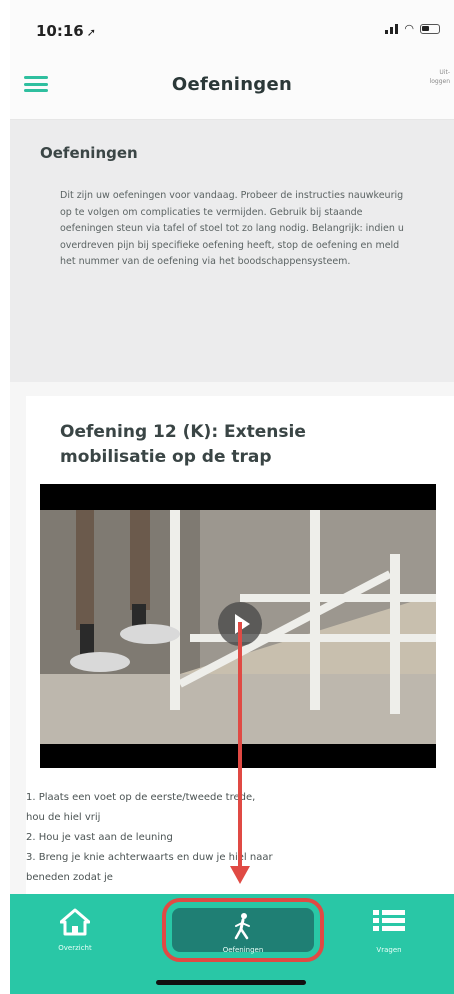 This screenshot has height=994, width=454. I want to click on signal-icon, so click(392, 28).